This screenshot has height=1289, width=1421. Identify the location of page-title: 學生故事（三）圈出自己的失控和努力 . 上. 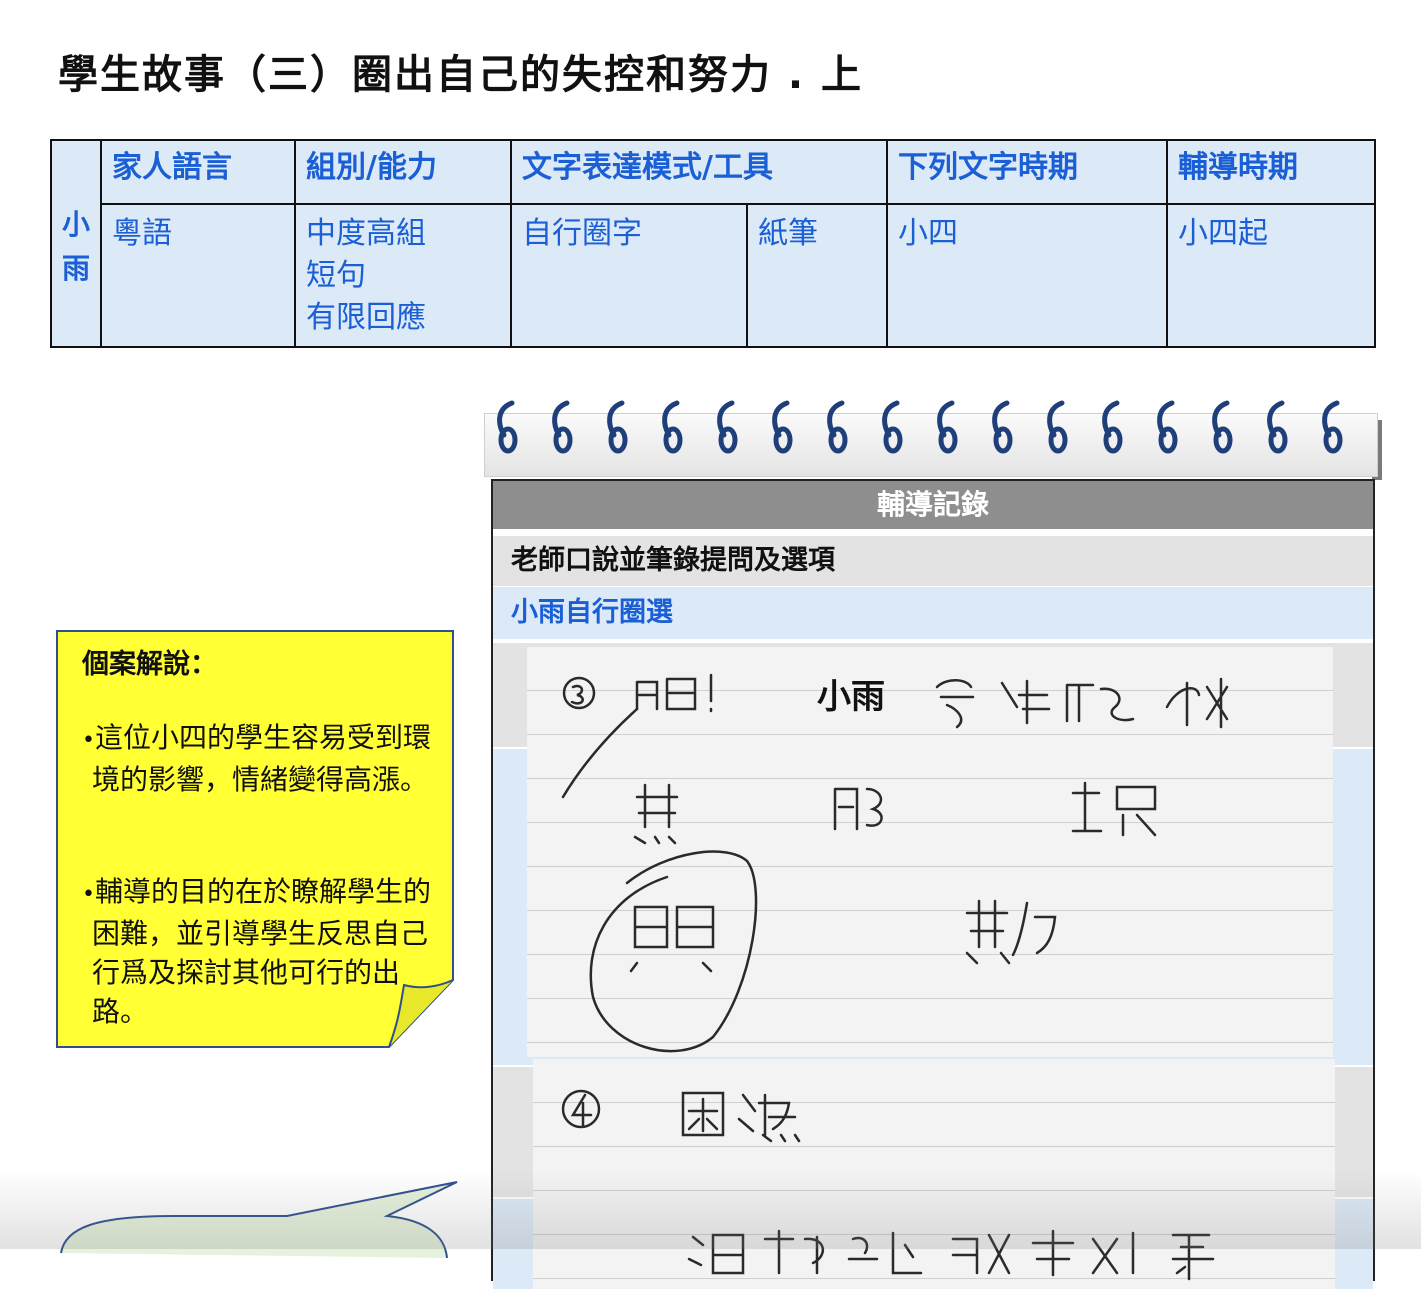
(461, 75).